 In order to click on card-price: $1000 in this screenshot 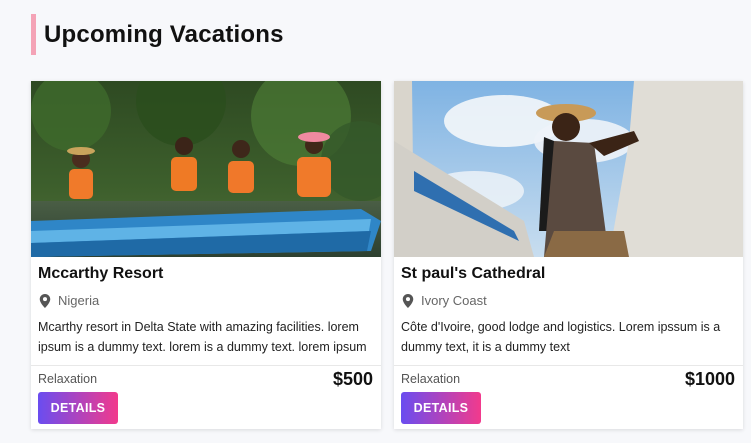, I will do `click(709, 379)`.